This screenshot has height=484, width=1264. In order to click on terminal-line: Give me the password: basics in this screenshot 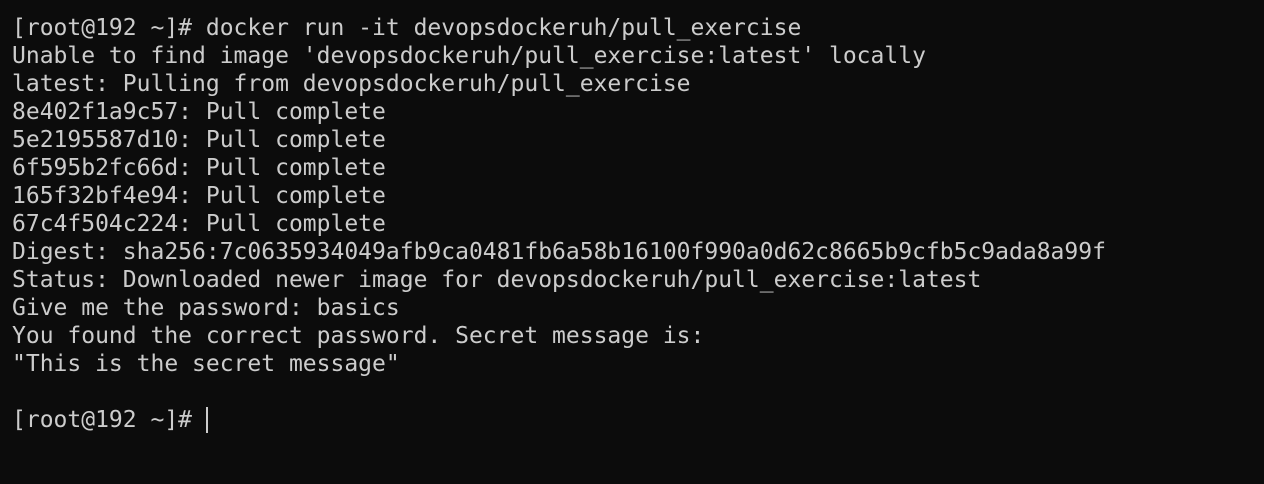, I will do `click(206, 308)`.